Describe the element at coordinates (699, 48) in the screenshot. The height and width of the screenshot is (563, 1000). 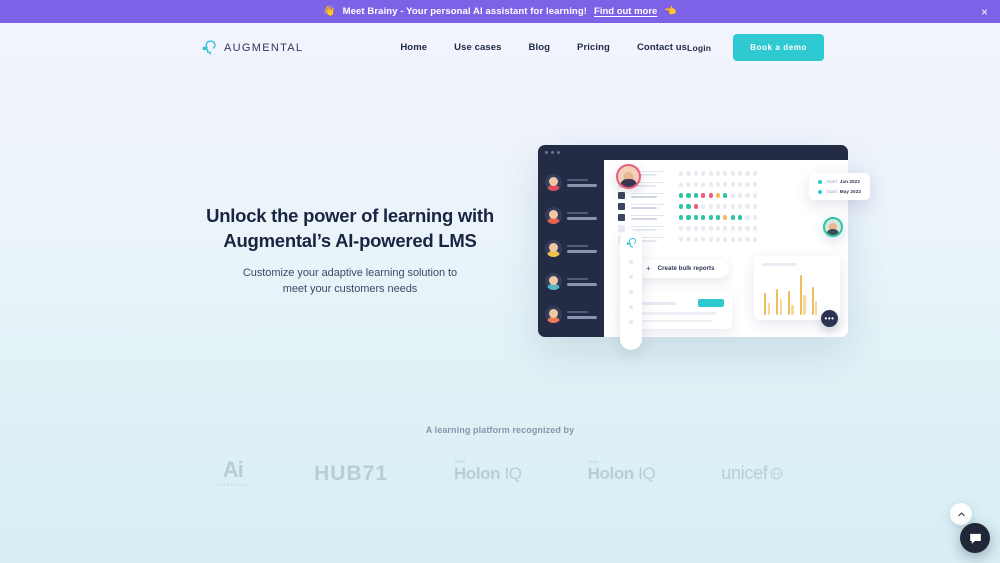
I see `login-link: Login` at that location.